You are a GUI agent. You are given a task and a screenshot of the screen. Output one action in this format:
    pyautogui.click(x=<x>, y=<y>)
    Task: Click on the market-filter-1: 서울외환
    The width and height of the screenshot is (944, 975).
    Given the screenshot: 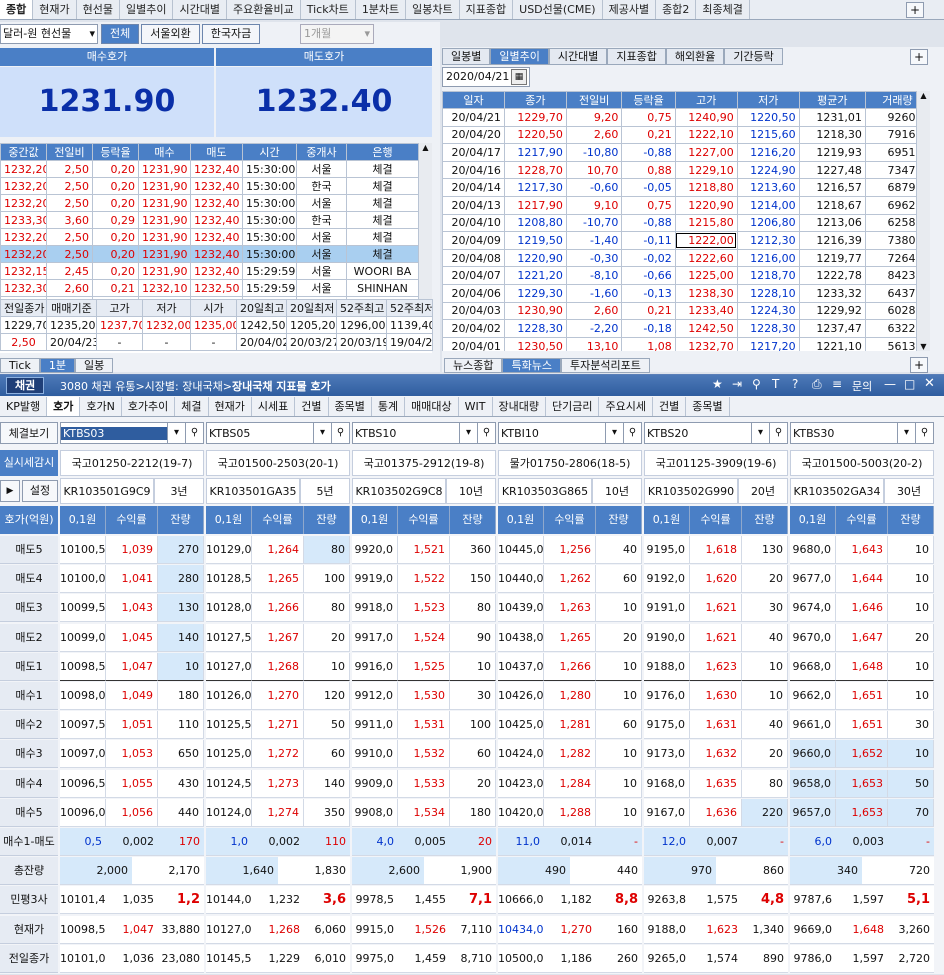 What is the action you would take?
    pyautogui.click(x=170, y=34)
    